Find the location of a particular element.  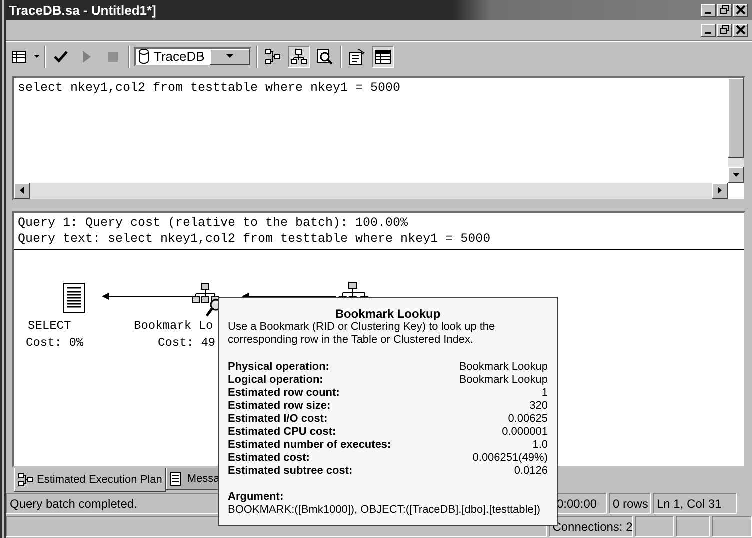

vertical-scrollbar is located at coordinates (736, 130).